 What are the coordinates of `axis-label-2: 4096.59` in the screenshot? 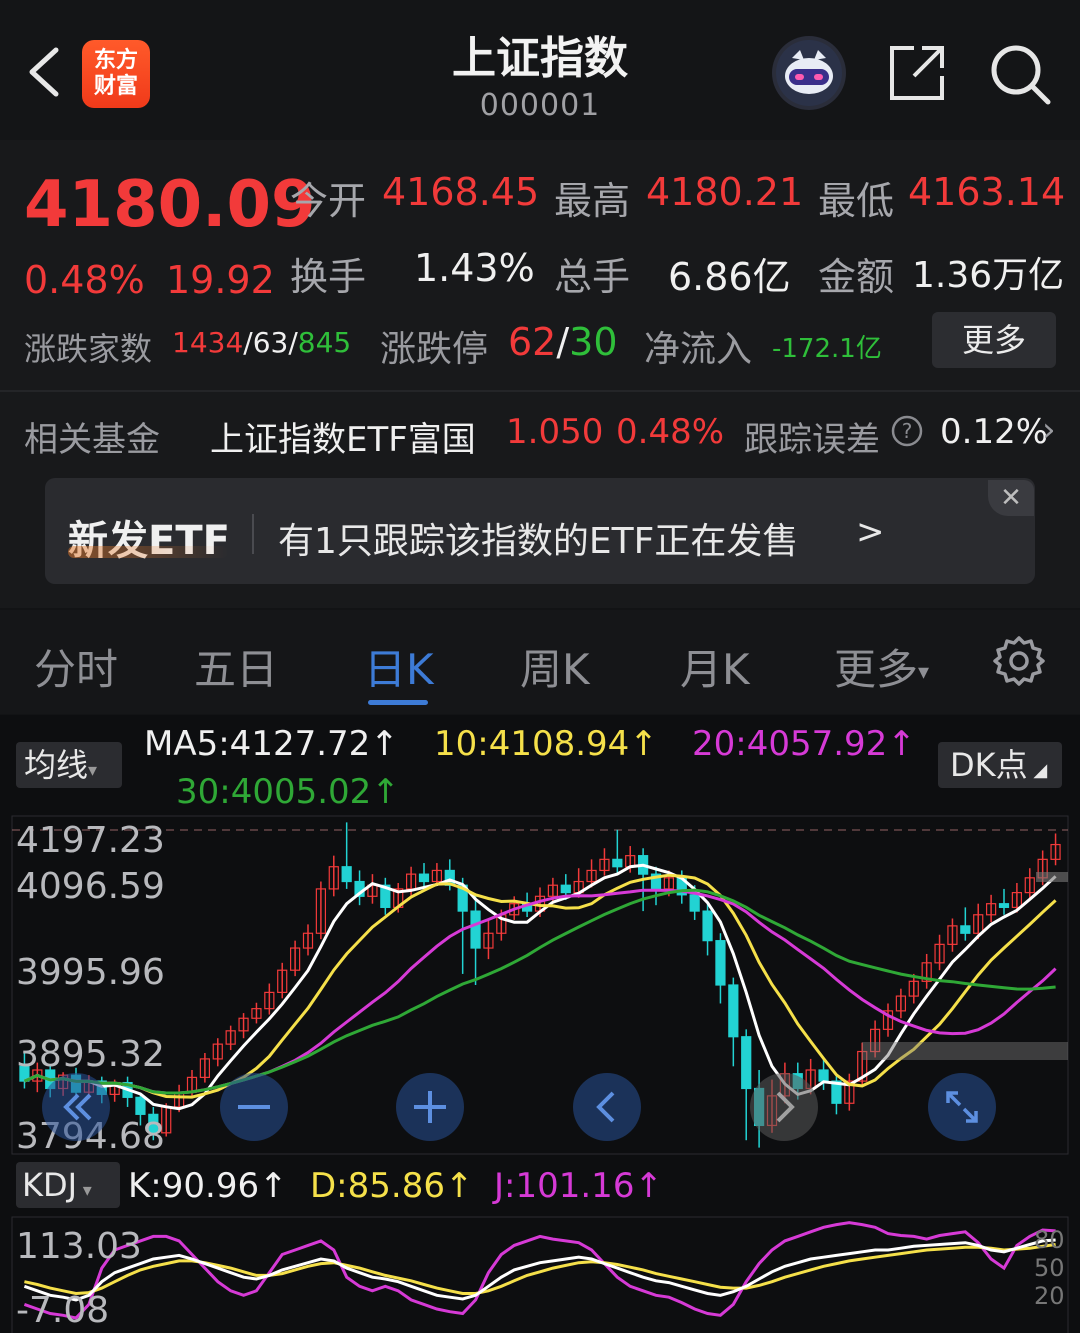 It's located at (90, 886).